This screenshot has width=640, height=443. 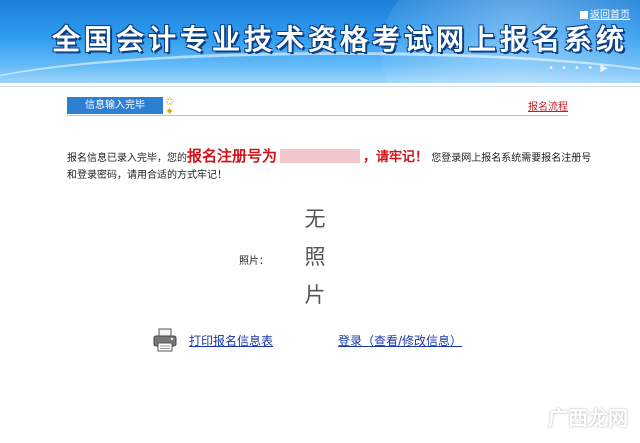 What do you see at coordinates (610, 15) in the screenshot?
I see `home-link-label: 返回首页` at bounding box center [610, 15].